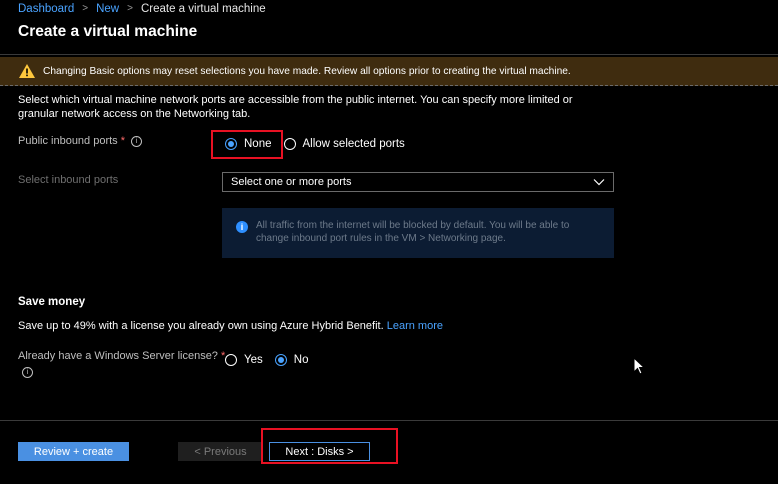 This screenshot has width=778, height=484. What do you see at coordinates (354, 144) in the screenshot?
I see `radio-allow-selected-ports-label: Allow selected ports` at bounding box center [354, 144].